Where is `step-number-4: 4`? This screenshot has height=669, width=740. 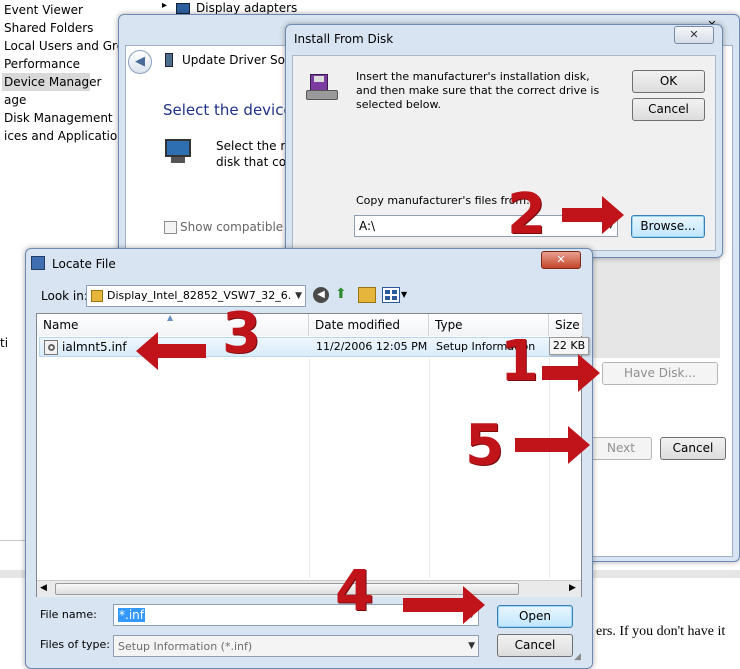
step-number-4: 4 is located at coordinates (354, 591).